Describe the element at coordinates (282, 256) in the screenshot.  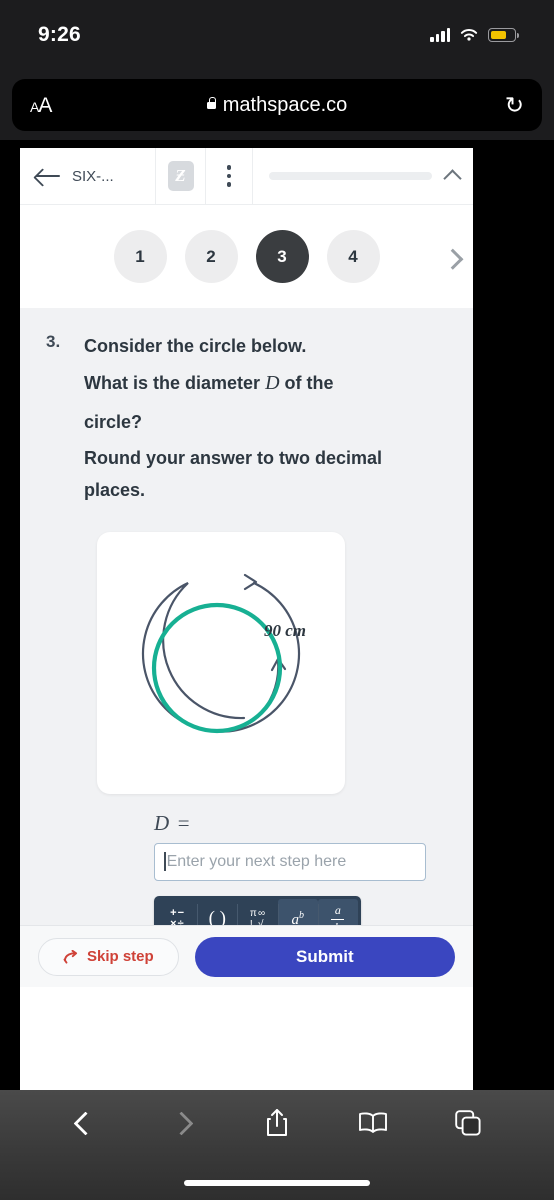
I see `step-button-3: 3` at that location.